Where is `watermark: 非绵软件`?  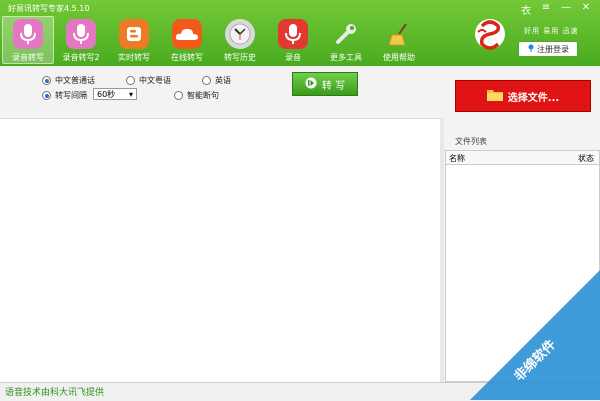 watermark: 非绵软件 is located at coordinates (535, 335).